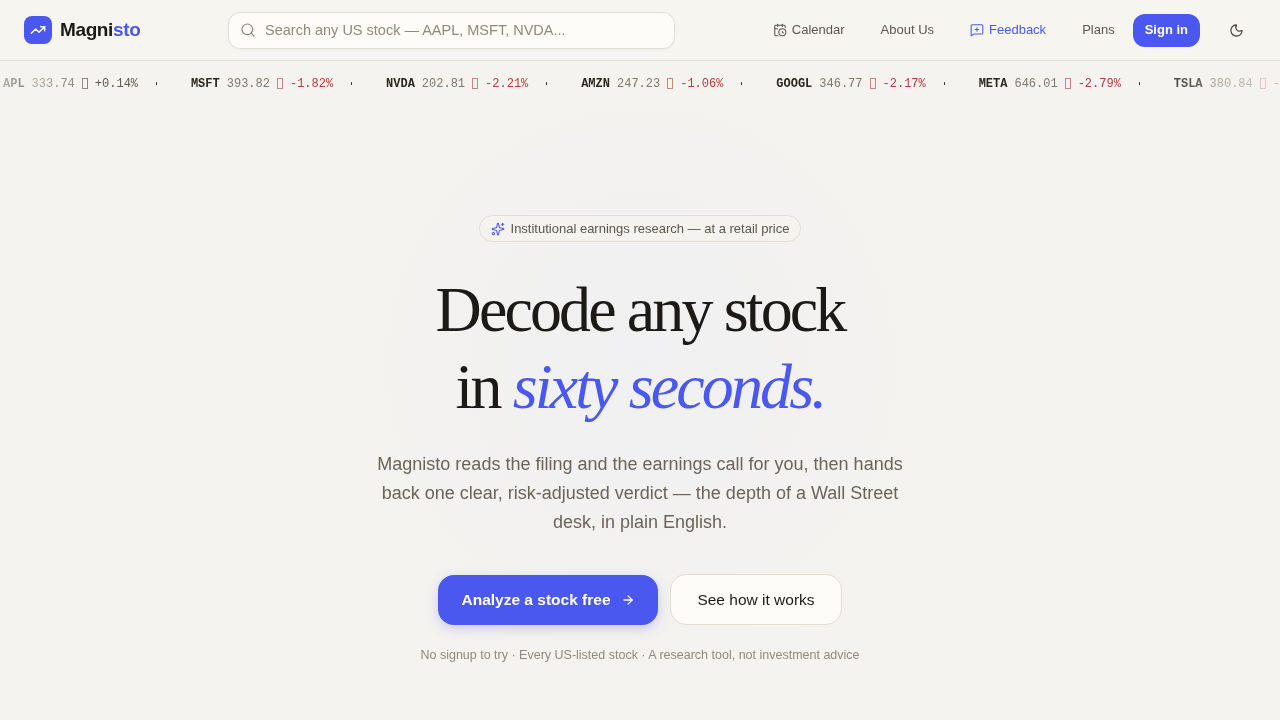  What do you see at coordinates (808, 30) in the screenshot?
I see `nav-link: Calendar` at bounding box center [808, 30].